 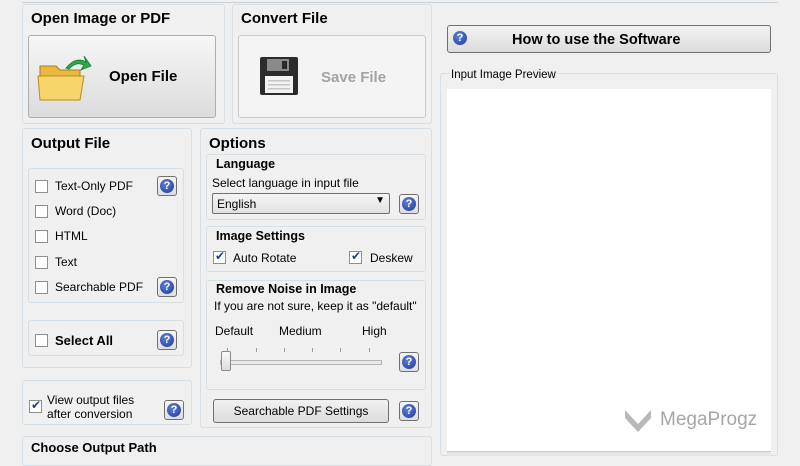 I want to click on select-all-label: Select All, so click(x=84, y=340).